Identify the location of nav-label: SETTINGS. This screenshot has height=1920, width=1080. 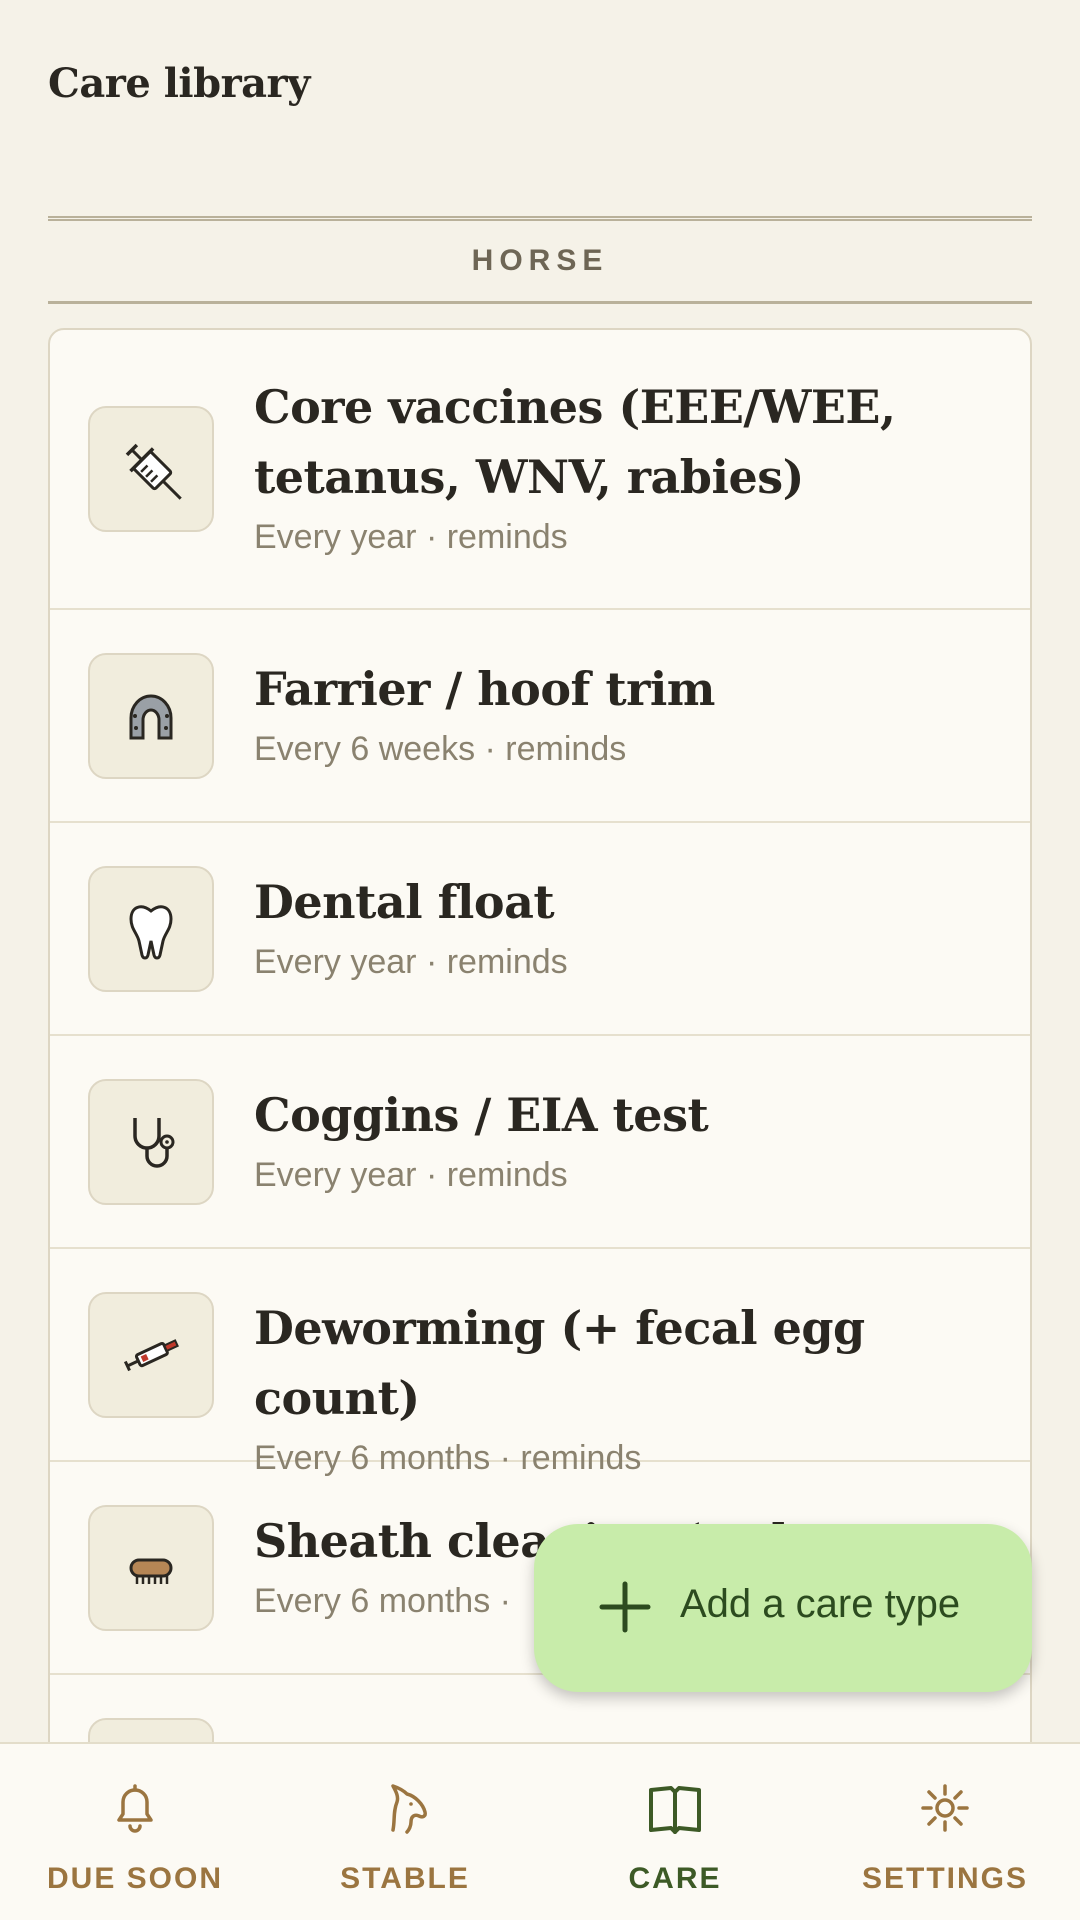
(944, 1878).